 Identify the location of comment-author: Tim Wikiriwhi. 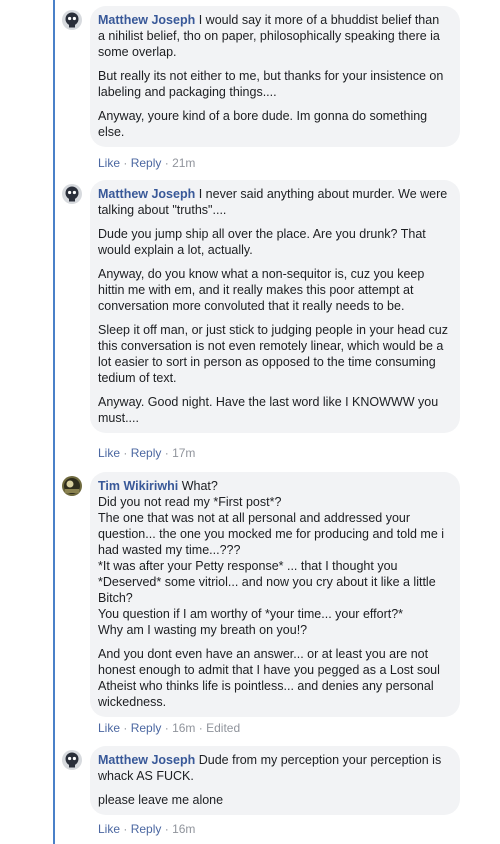
(138, 486).